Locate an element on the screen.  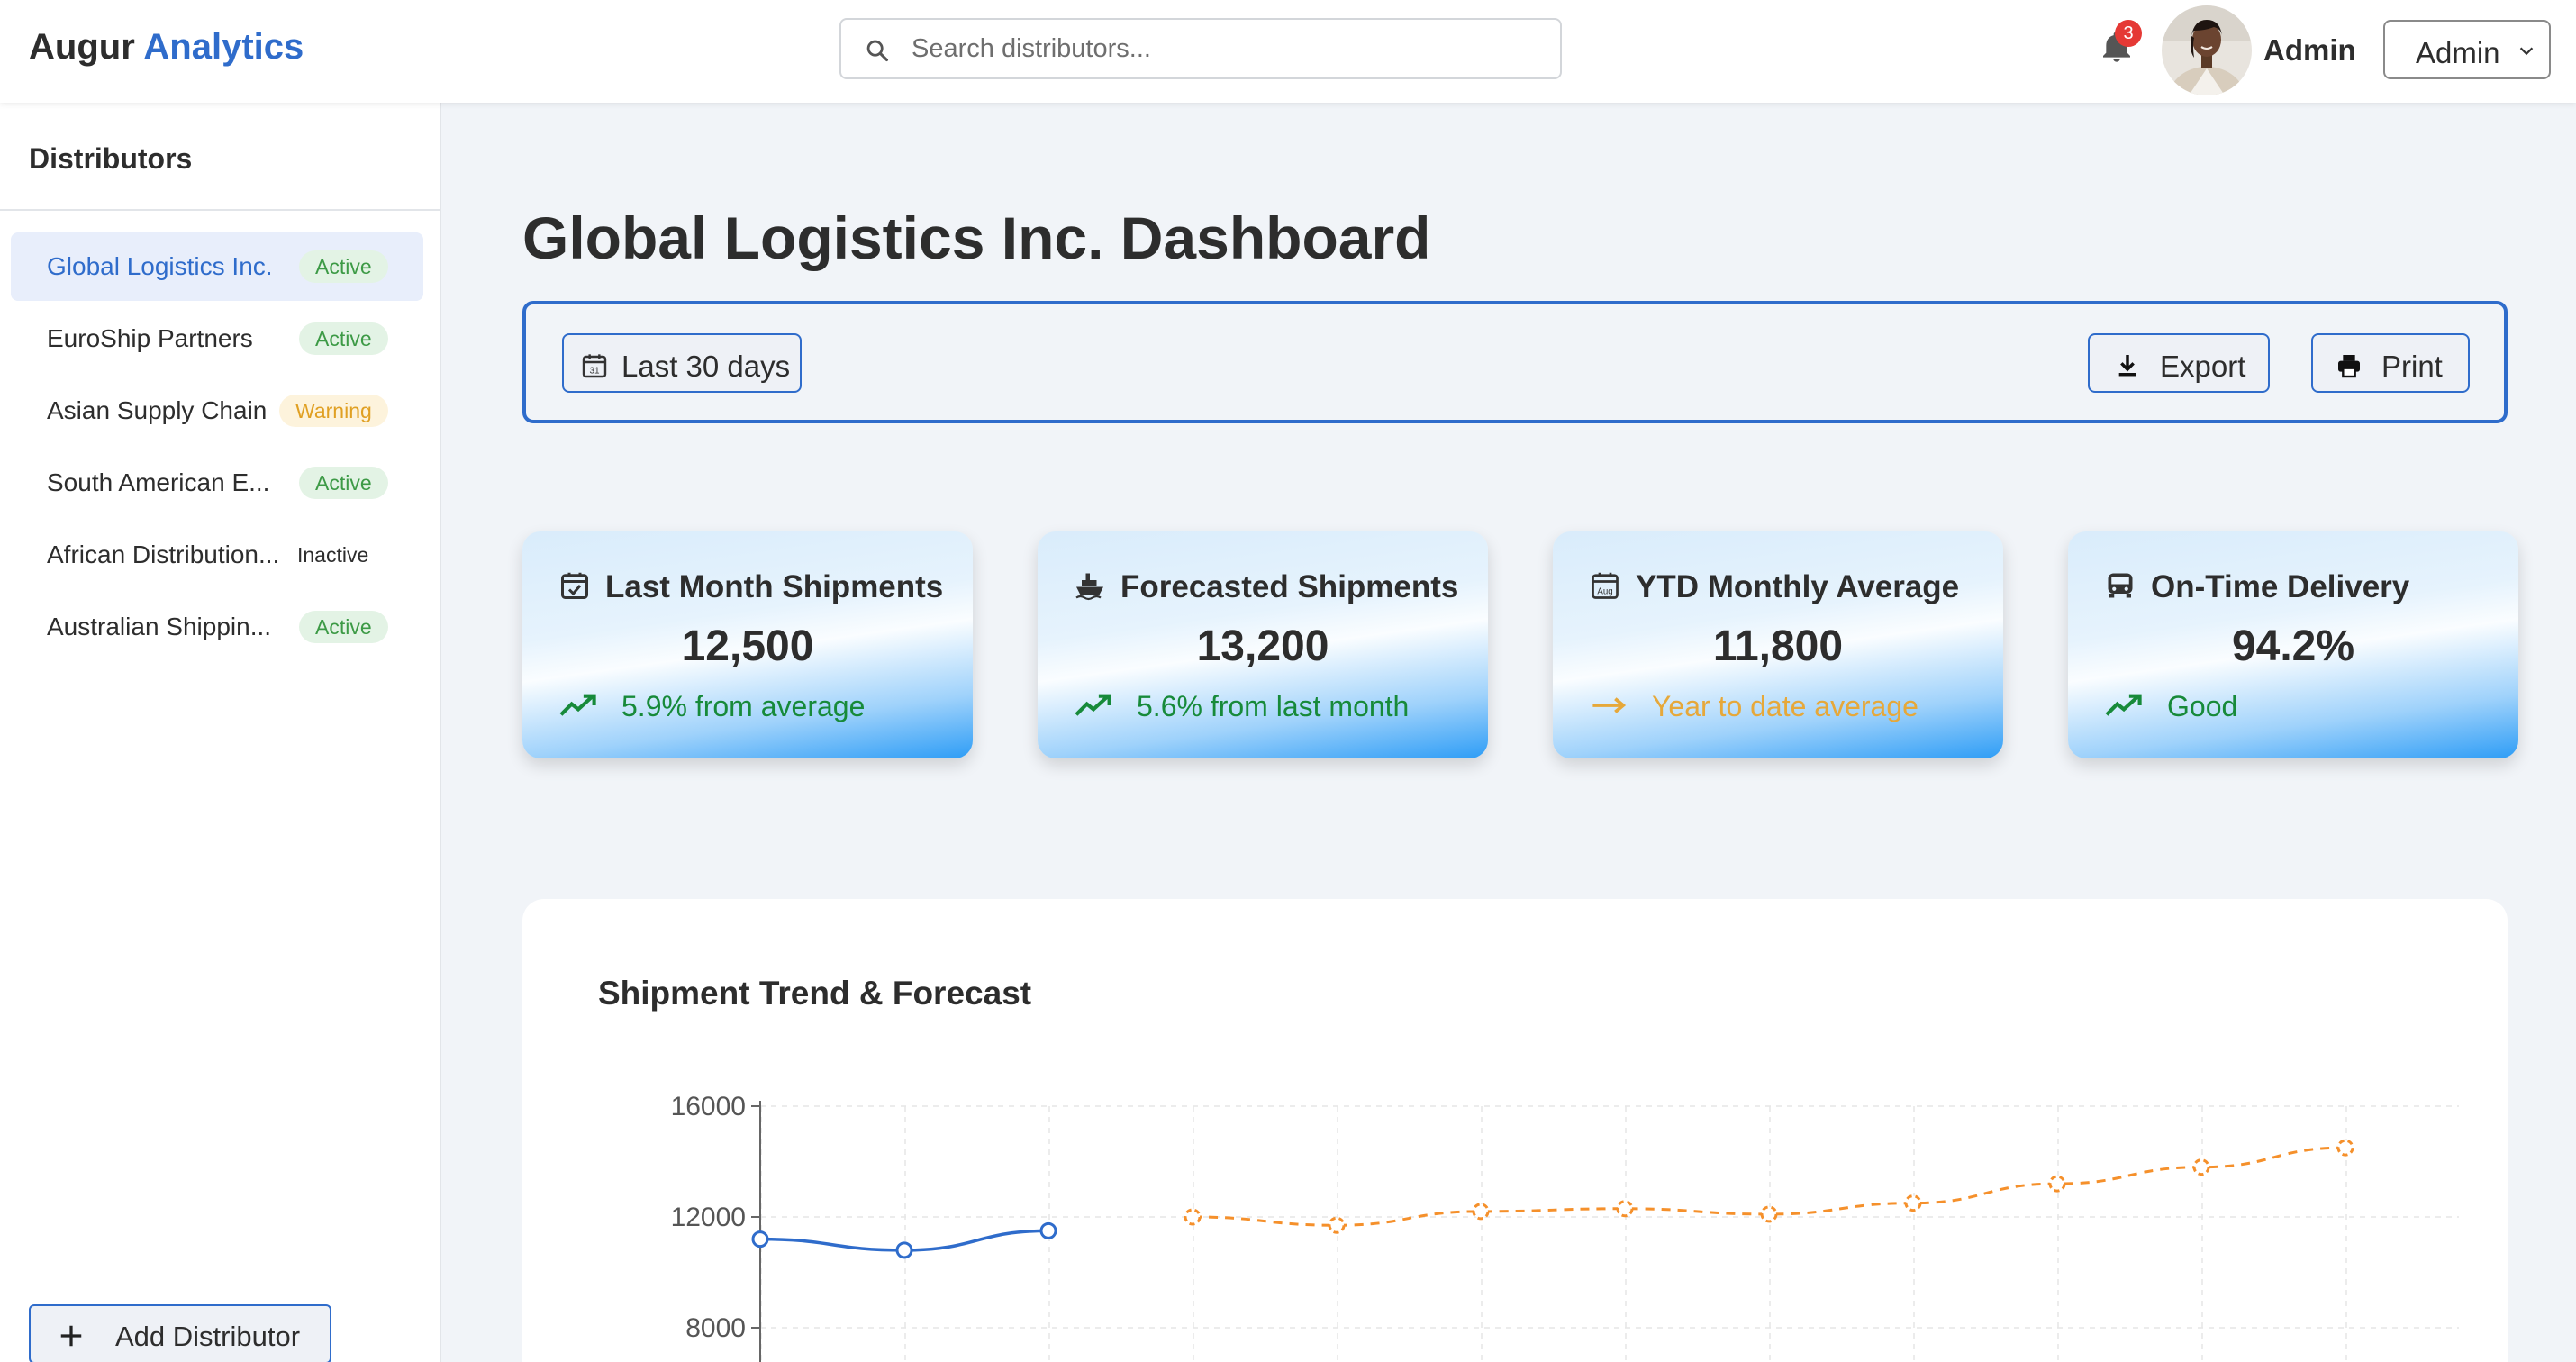
distributor-item: Asian Supply Chain Warning is located at coordinates (217, 411).